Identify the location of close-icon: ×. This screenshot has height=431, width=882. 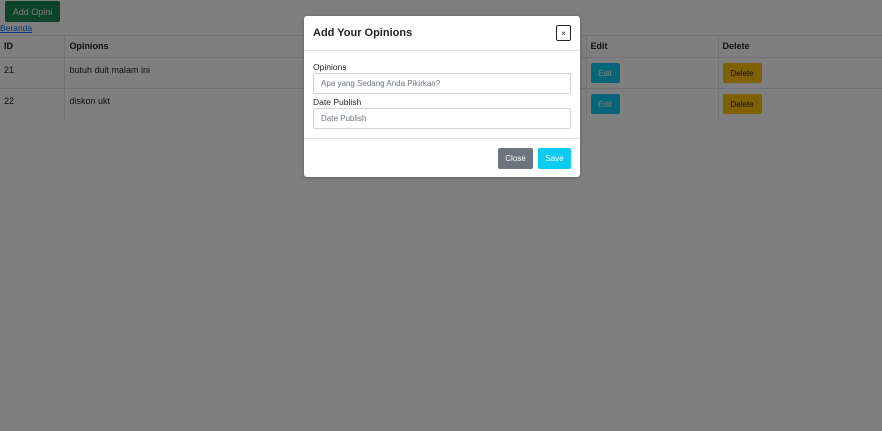
(563, 33).